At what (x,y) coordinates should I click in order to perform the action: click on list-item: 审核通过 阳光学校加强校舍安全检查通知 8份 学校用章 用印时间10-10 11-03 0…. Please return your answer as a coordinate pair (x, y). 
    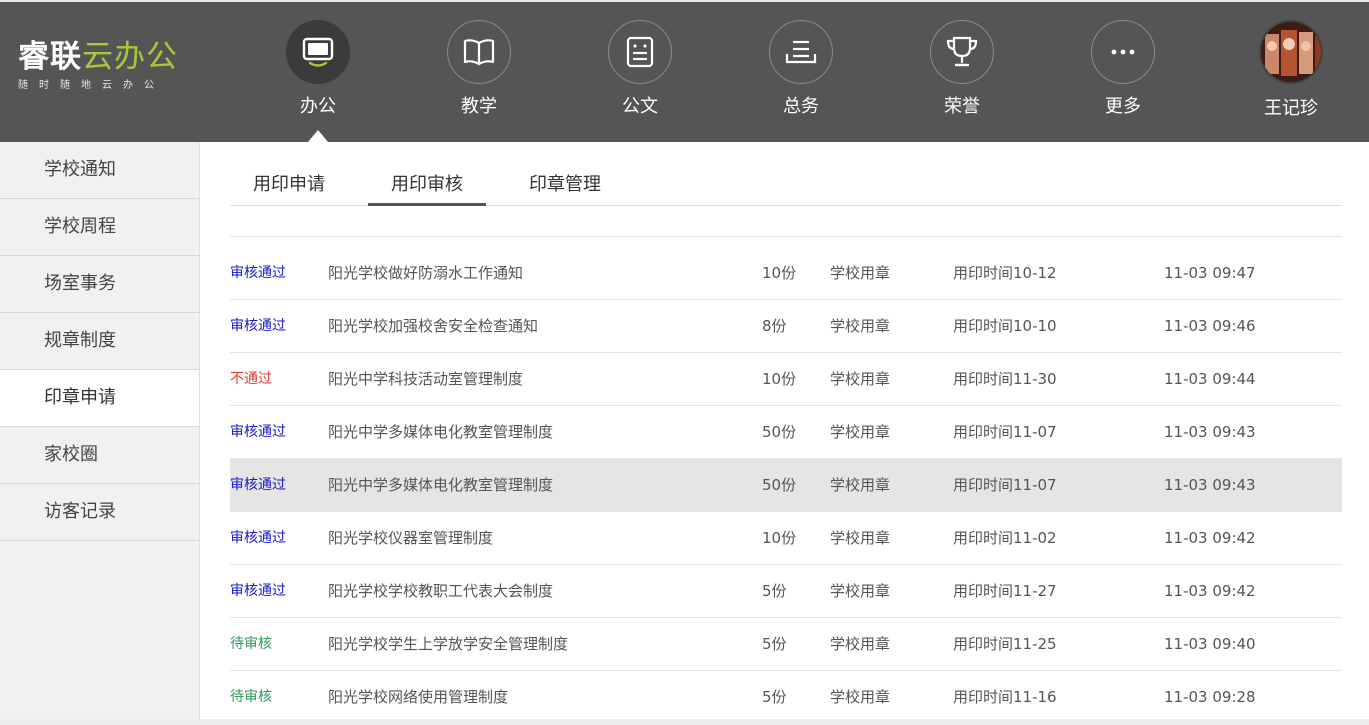
    Looking at the image, I should click on (786, 326).